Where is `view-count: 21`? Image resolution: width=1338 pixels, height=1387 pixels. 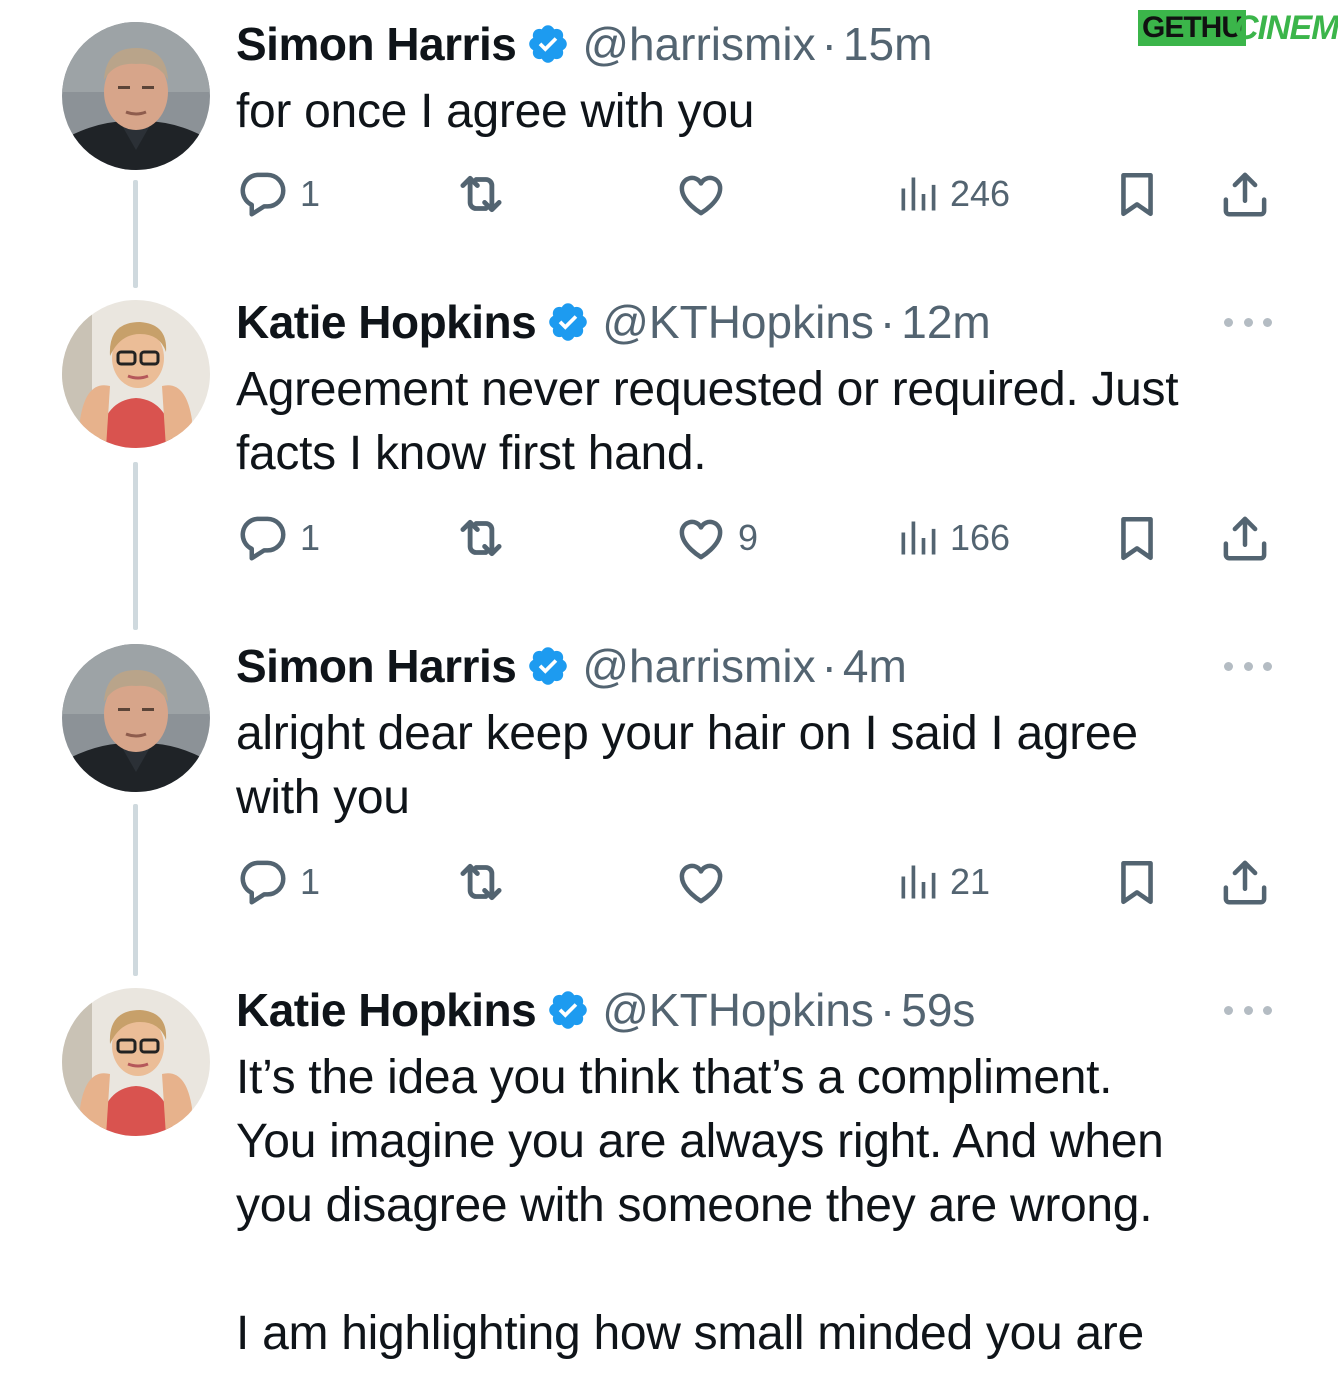 view-count: 21 is located at coordinates (970, 881).